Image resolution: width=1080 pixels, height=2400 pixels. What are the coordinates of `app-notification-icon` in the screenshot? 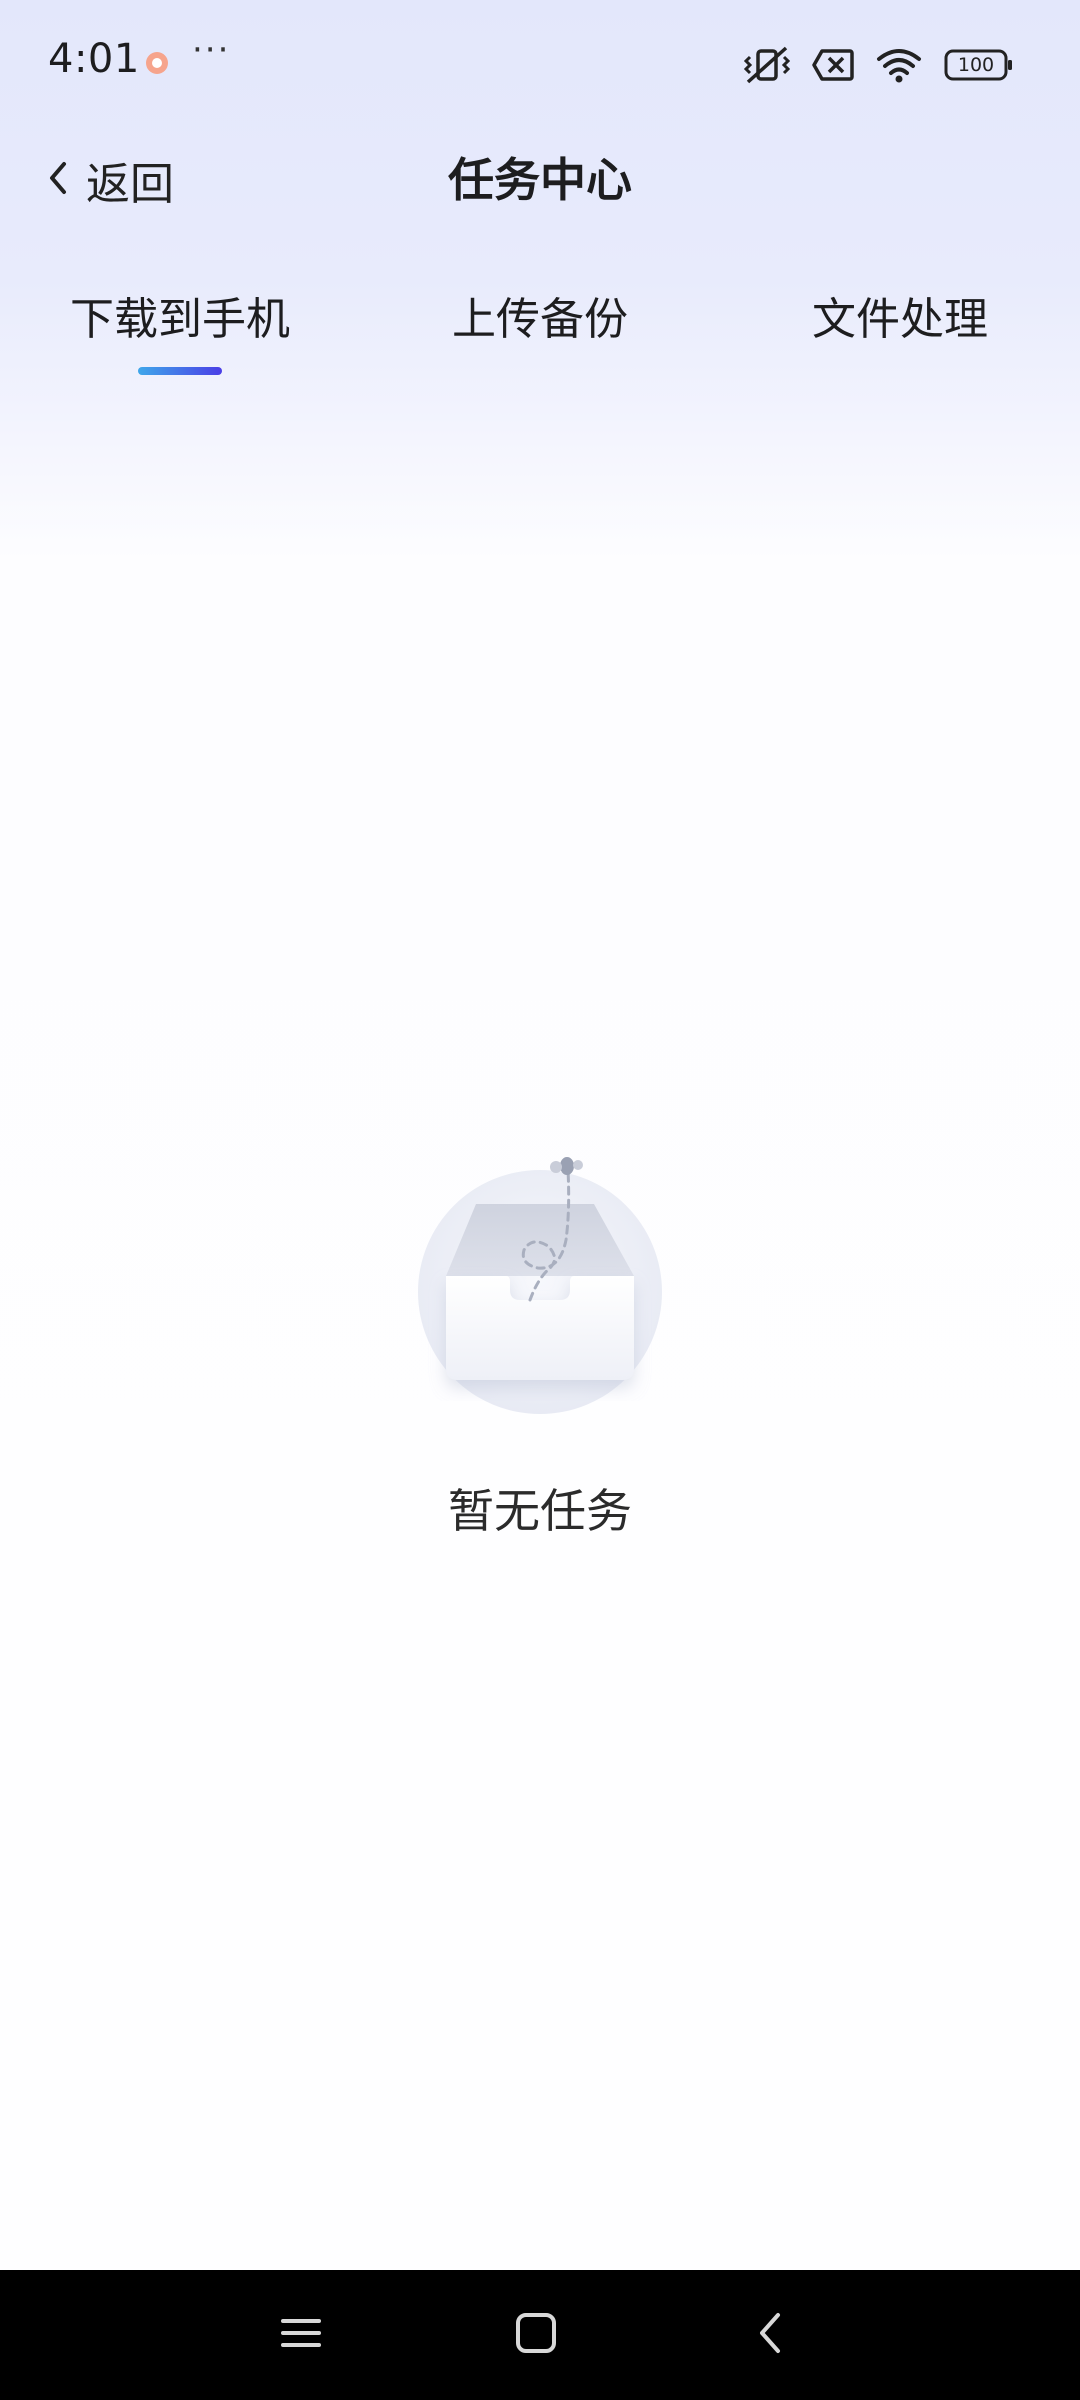 It's located at (157, 63).